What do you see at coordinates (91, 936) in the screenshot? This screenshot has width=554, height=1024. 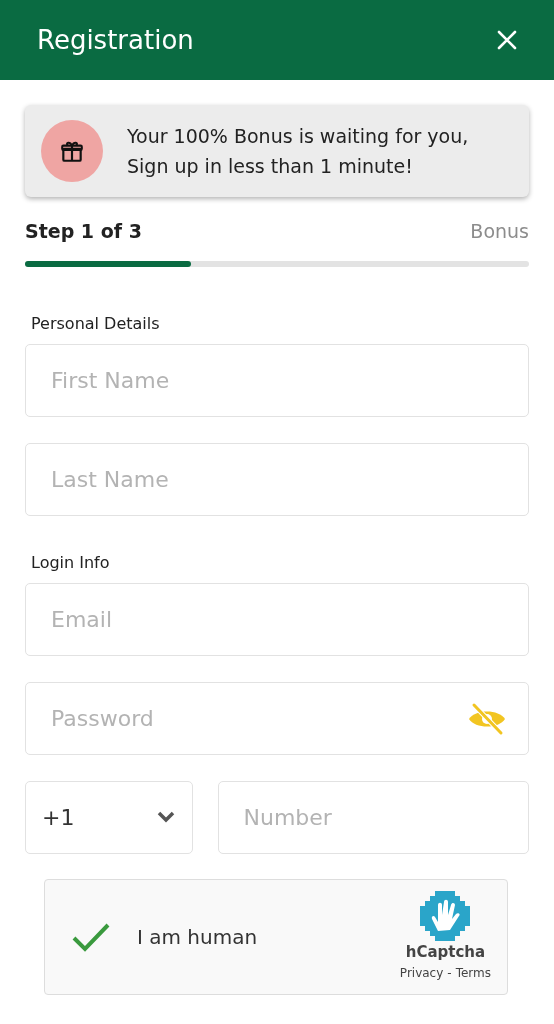 I see `checkmark-icon` at bounding box center [91, 936].